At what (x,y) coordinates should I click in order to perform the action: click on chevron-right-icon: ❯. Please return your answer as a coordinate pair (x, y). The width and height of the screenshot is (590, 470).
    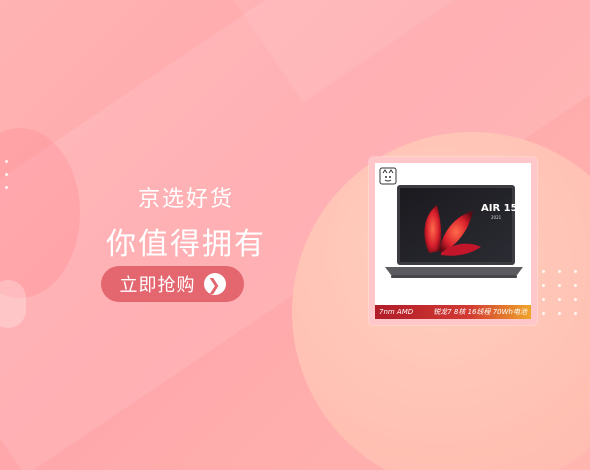
    Looking at the image, I should click on (214, 284).